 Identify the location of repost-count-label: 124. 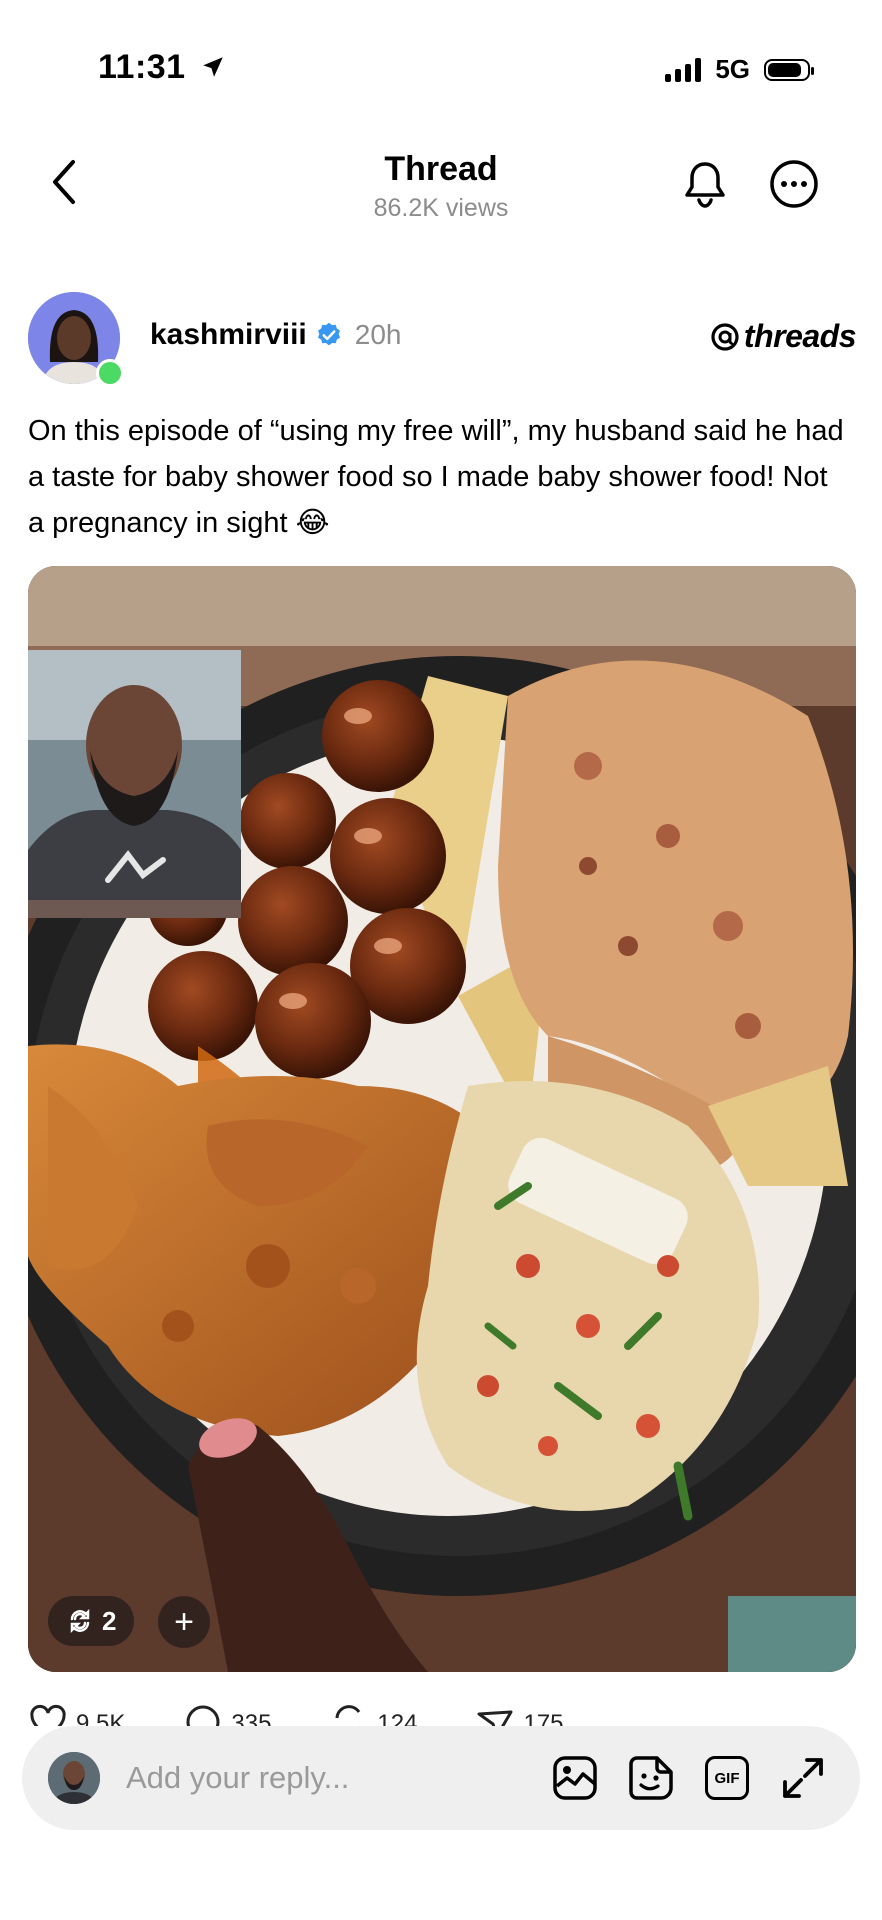
(397, 1718).